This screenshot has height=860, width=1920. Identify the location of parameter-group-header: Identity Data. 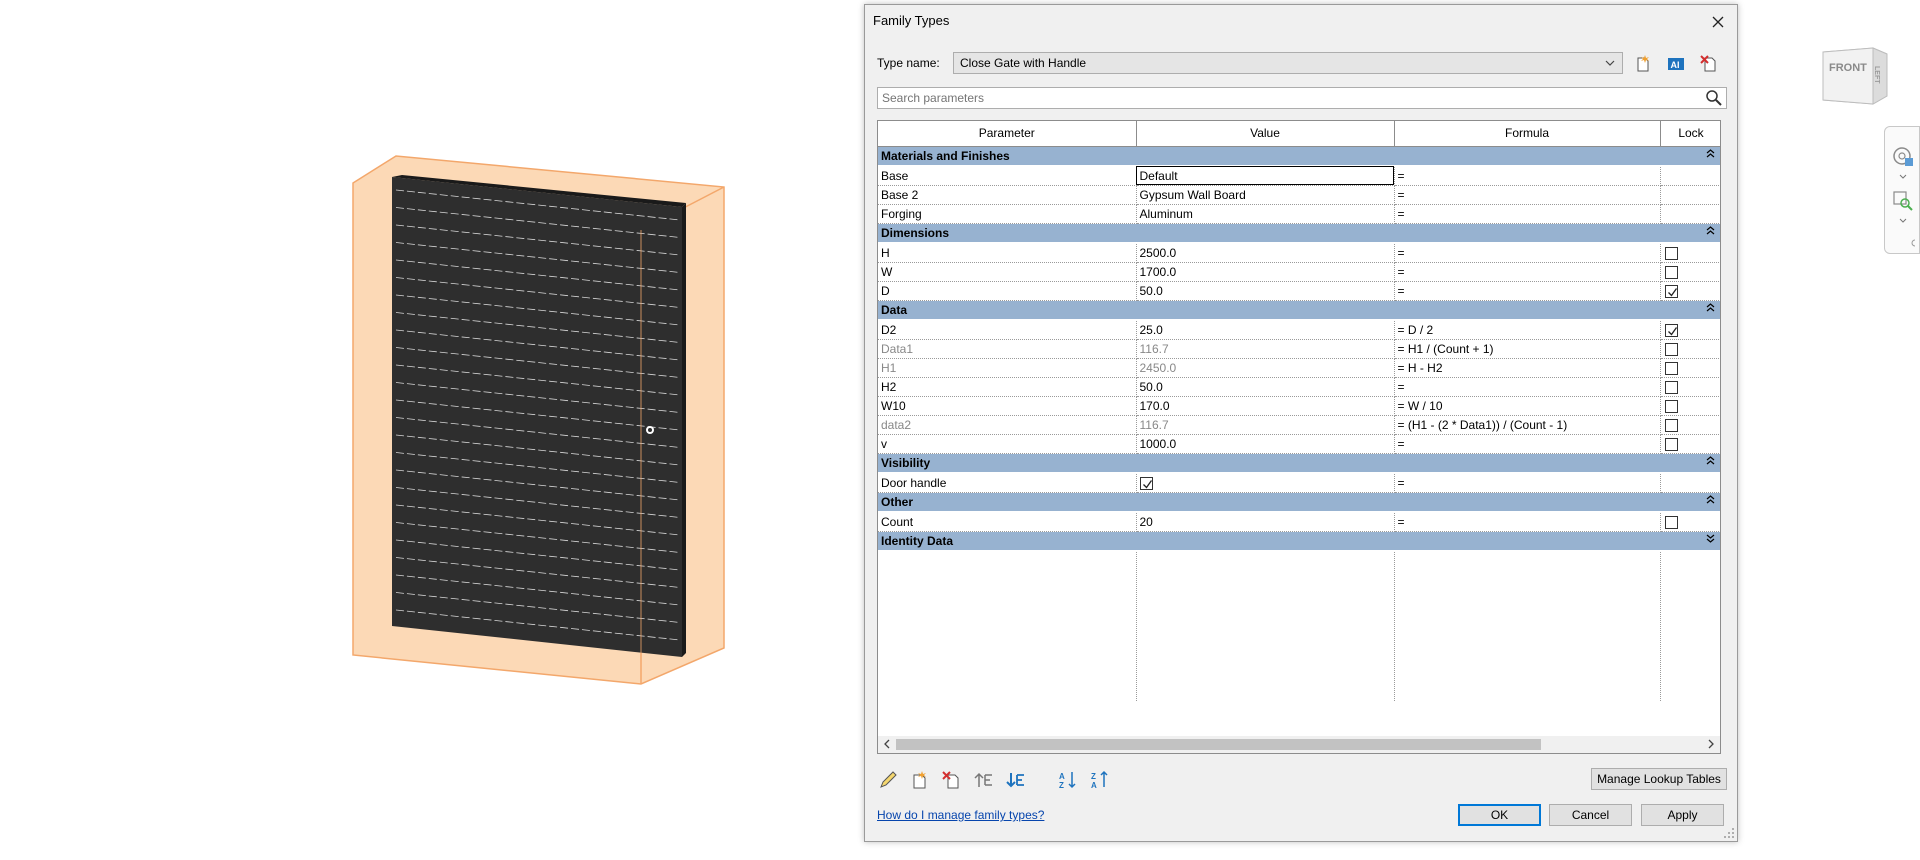
(1299, 541).